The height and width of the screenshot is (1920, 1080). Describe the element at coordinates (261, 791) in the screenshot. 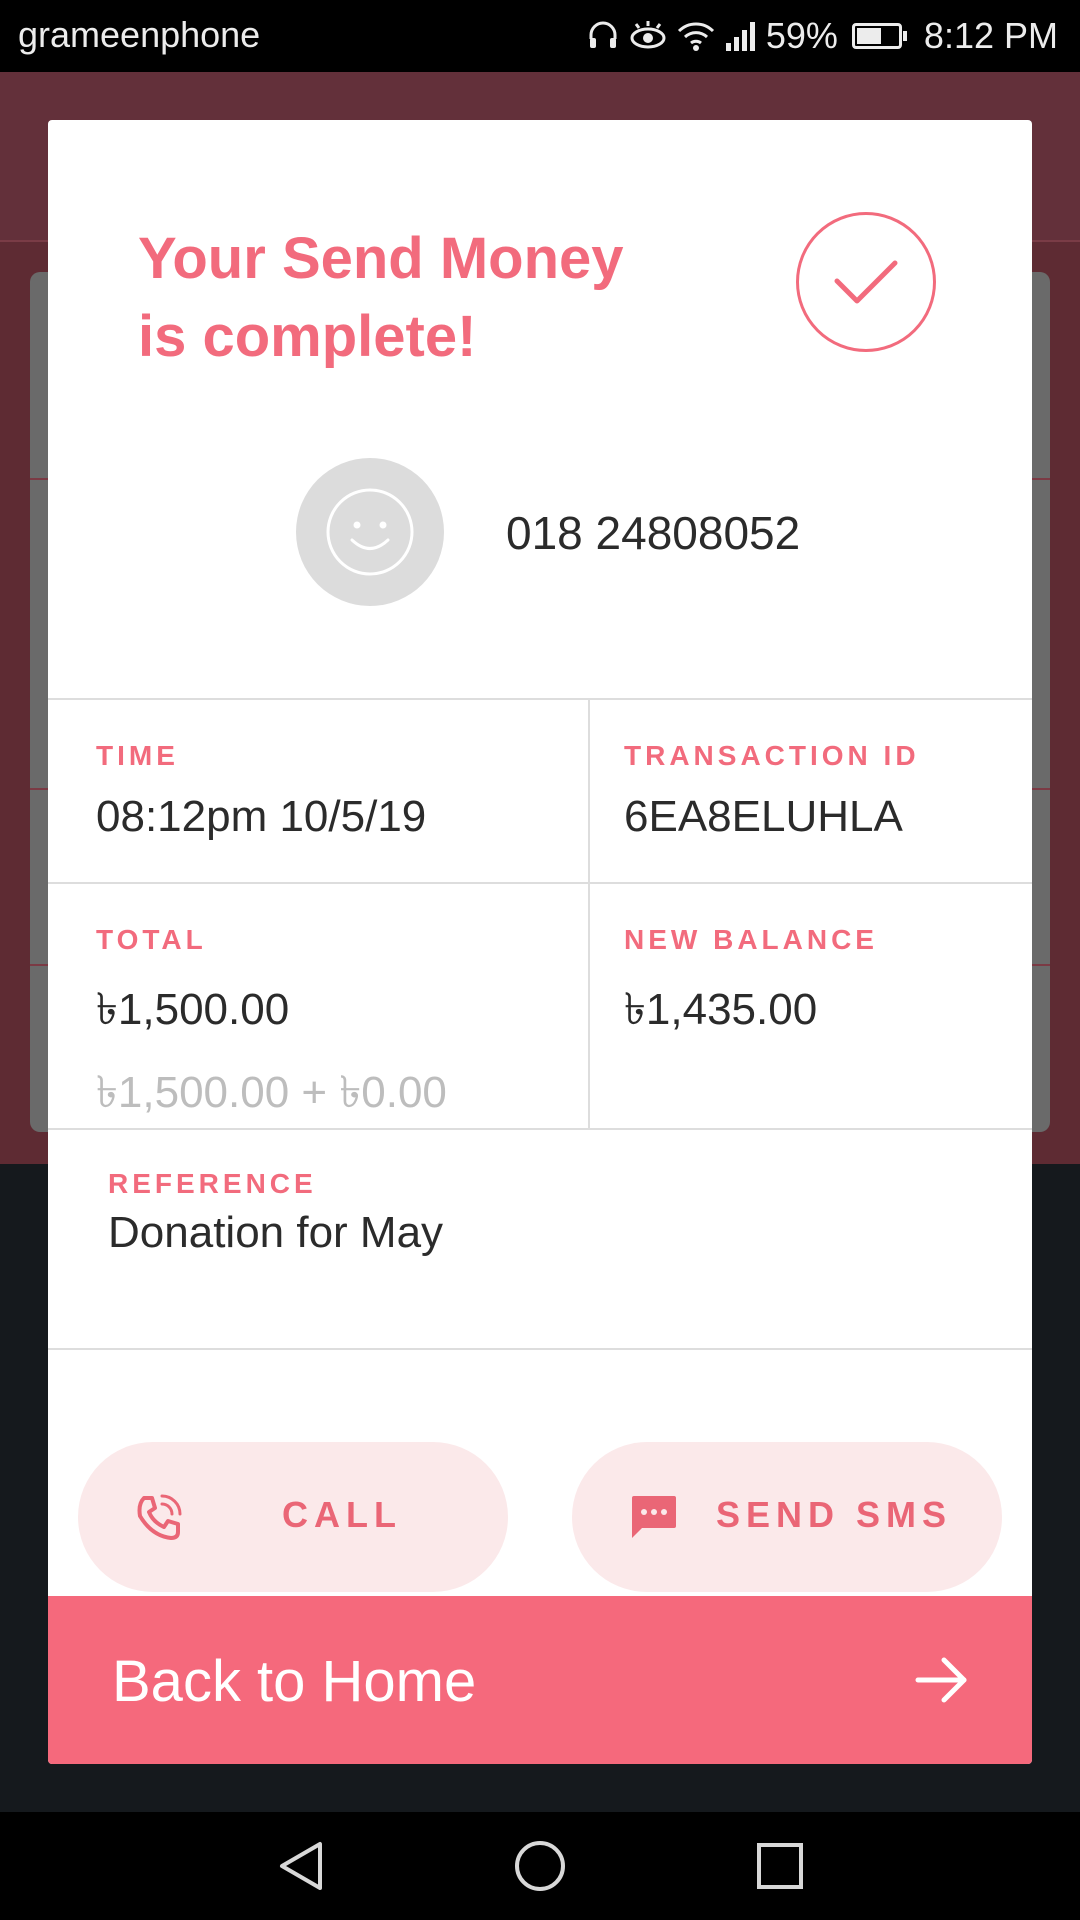

I see `time-cell: TIME 08:12pm 10/5/19` at that location.